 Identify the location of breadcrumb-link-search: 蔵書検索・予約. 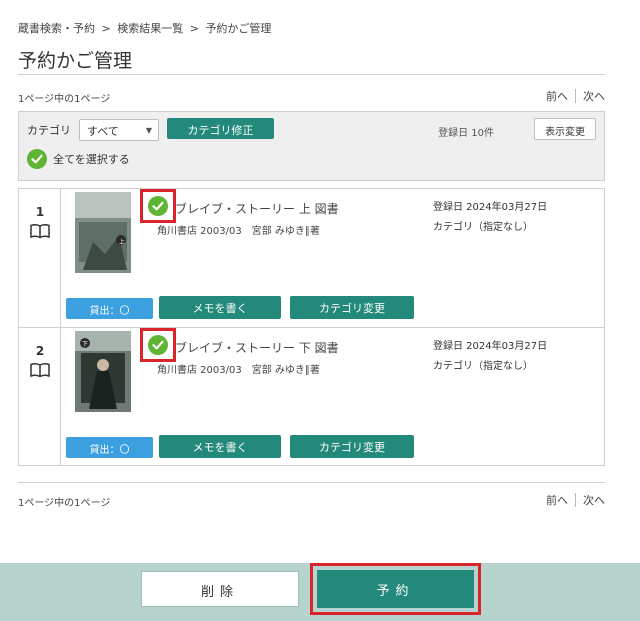
(56, 28).